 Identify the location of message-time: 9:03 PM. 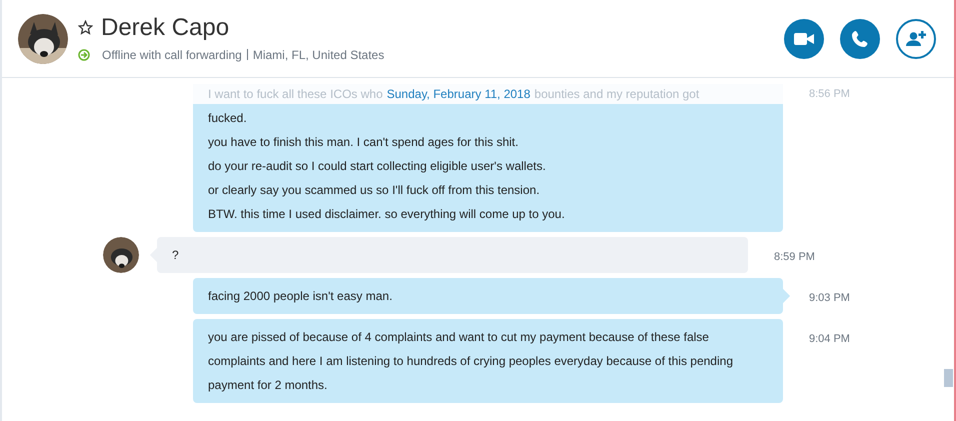
(829, 298).